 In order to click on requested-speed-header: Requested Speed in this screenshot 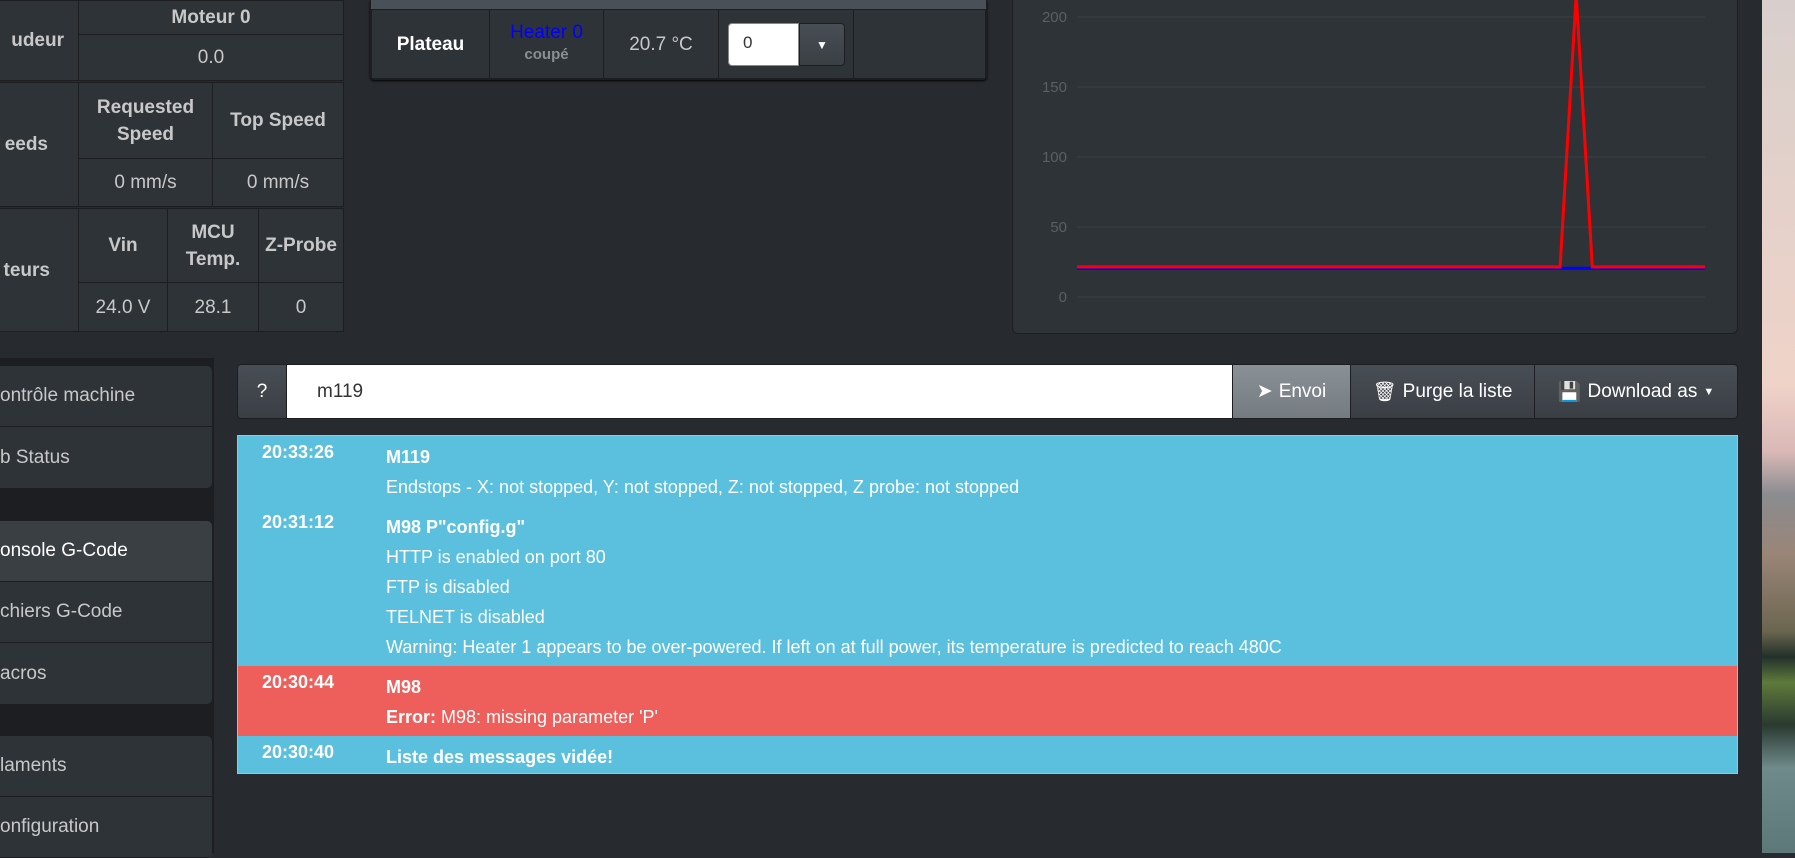, I will do `click(145, 120)`.